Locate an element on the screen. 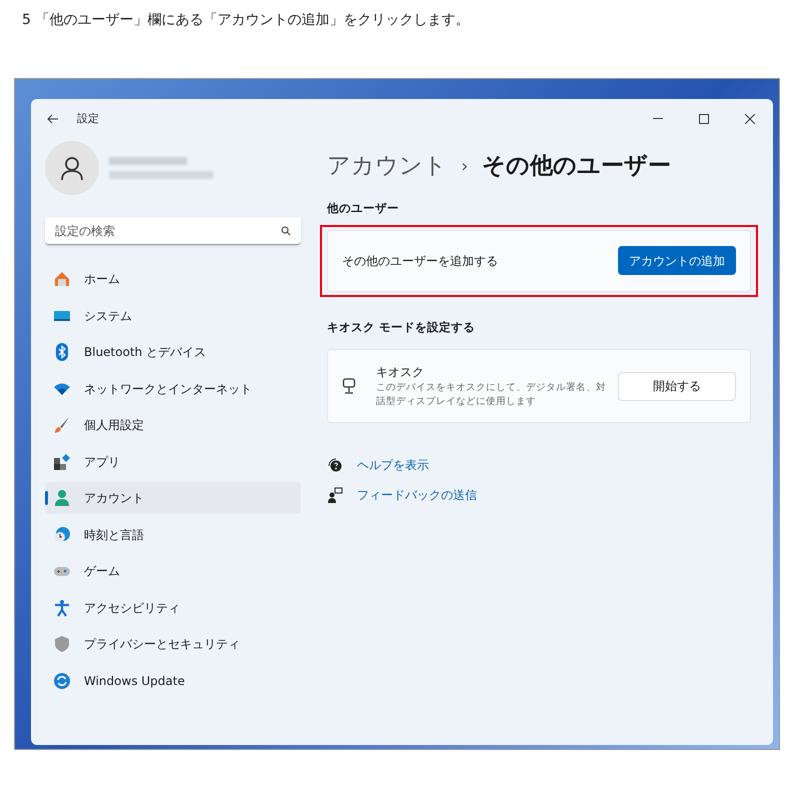 This screenshot has width=800, height=800. back-arrow-icon is located at coordinates (53, 119).